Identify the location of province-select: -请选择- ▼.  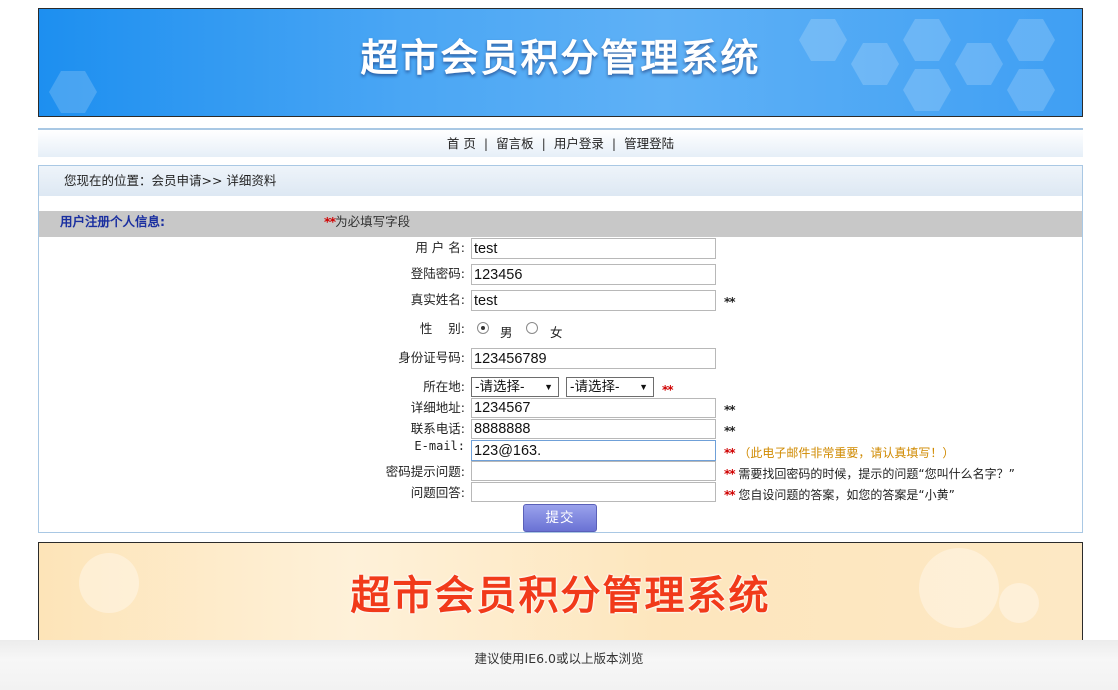
(515, 387).